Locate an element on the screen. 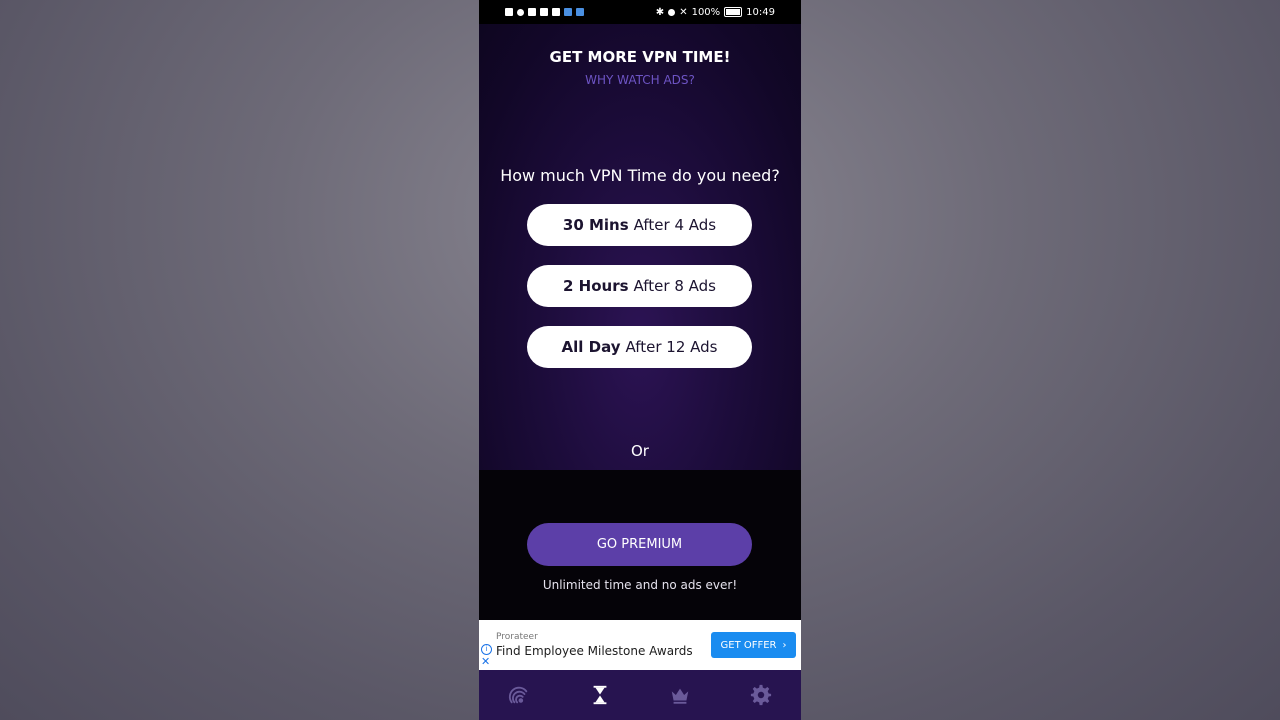  vpn-time-question: How much VPN Time do you need? is located at coordinates (640, 175).